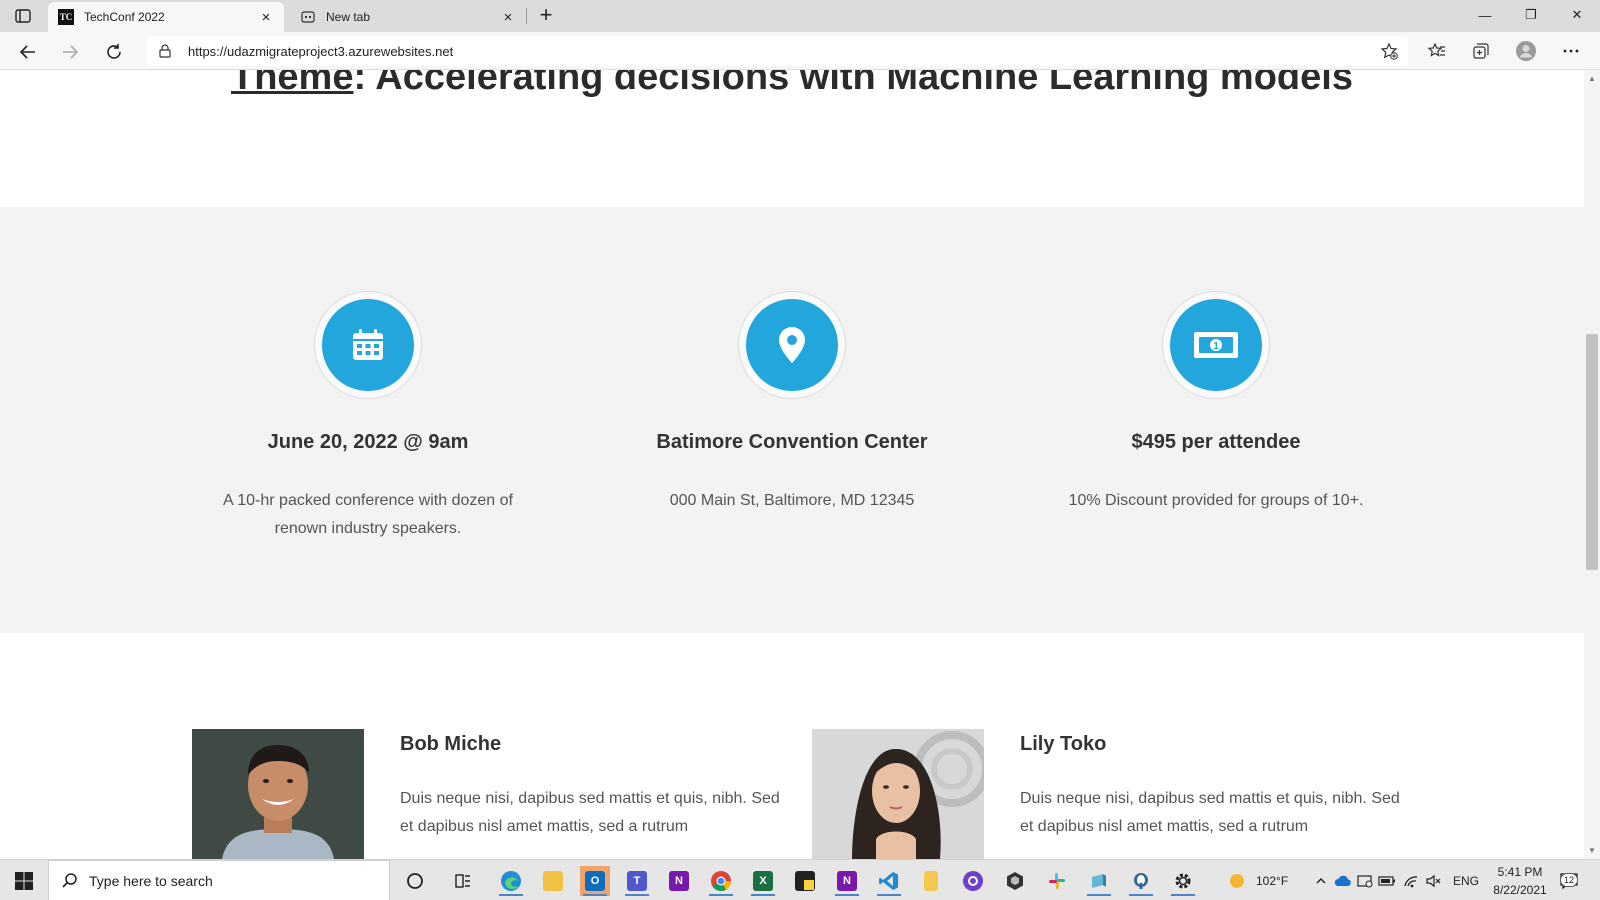 Image resolution: width=1600 pixels, height=900 pixels. I want to click on language-indicator: ENG, so click(1466, 881).